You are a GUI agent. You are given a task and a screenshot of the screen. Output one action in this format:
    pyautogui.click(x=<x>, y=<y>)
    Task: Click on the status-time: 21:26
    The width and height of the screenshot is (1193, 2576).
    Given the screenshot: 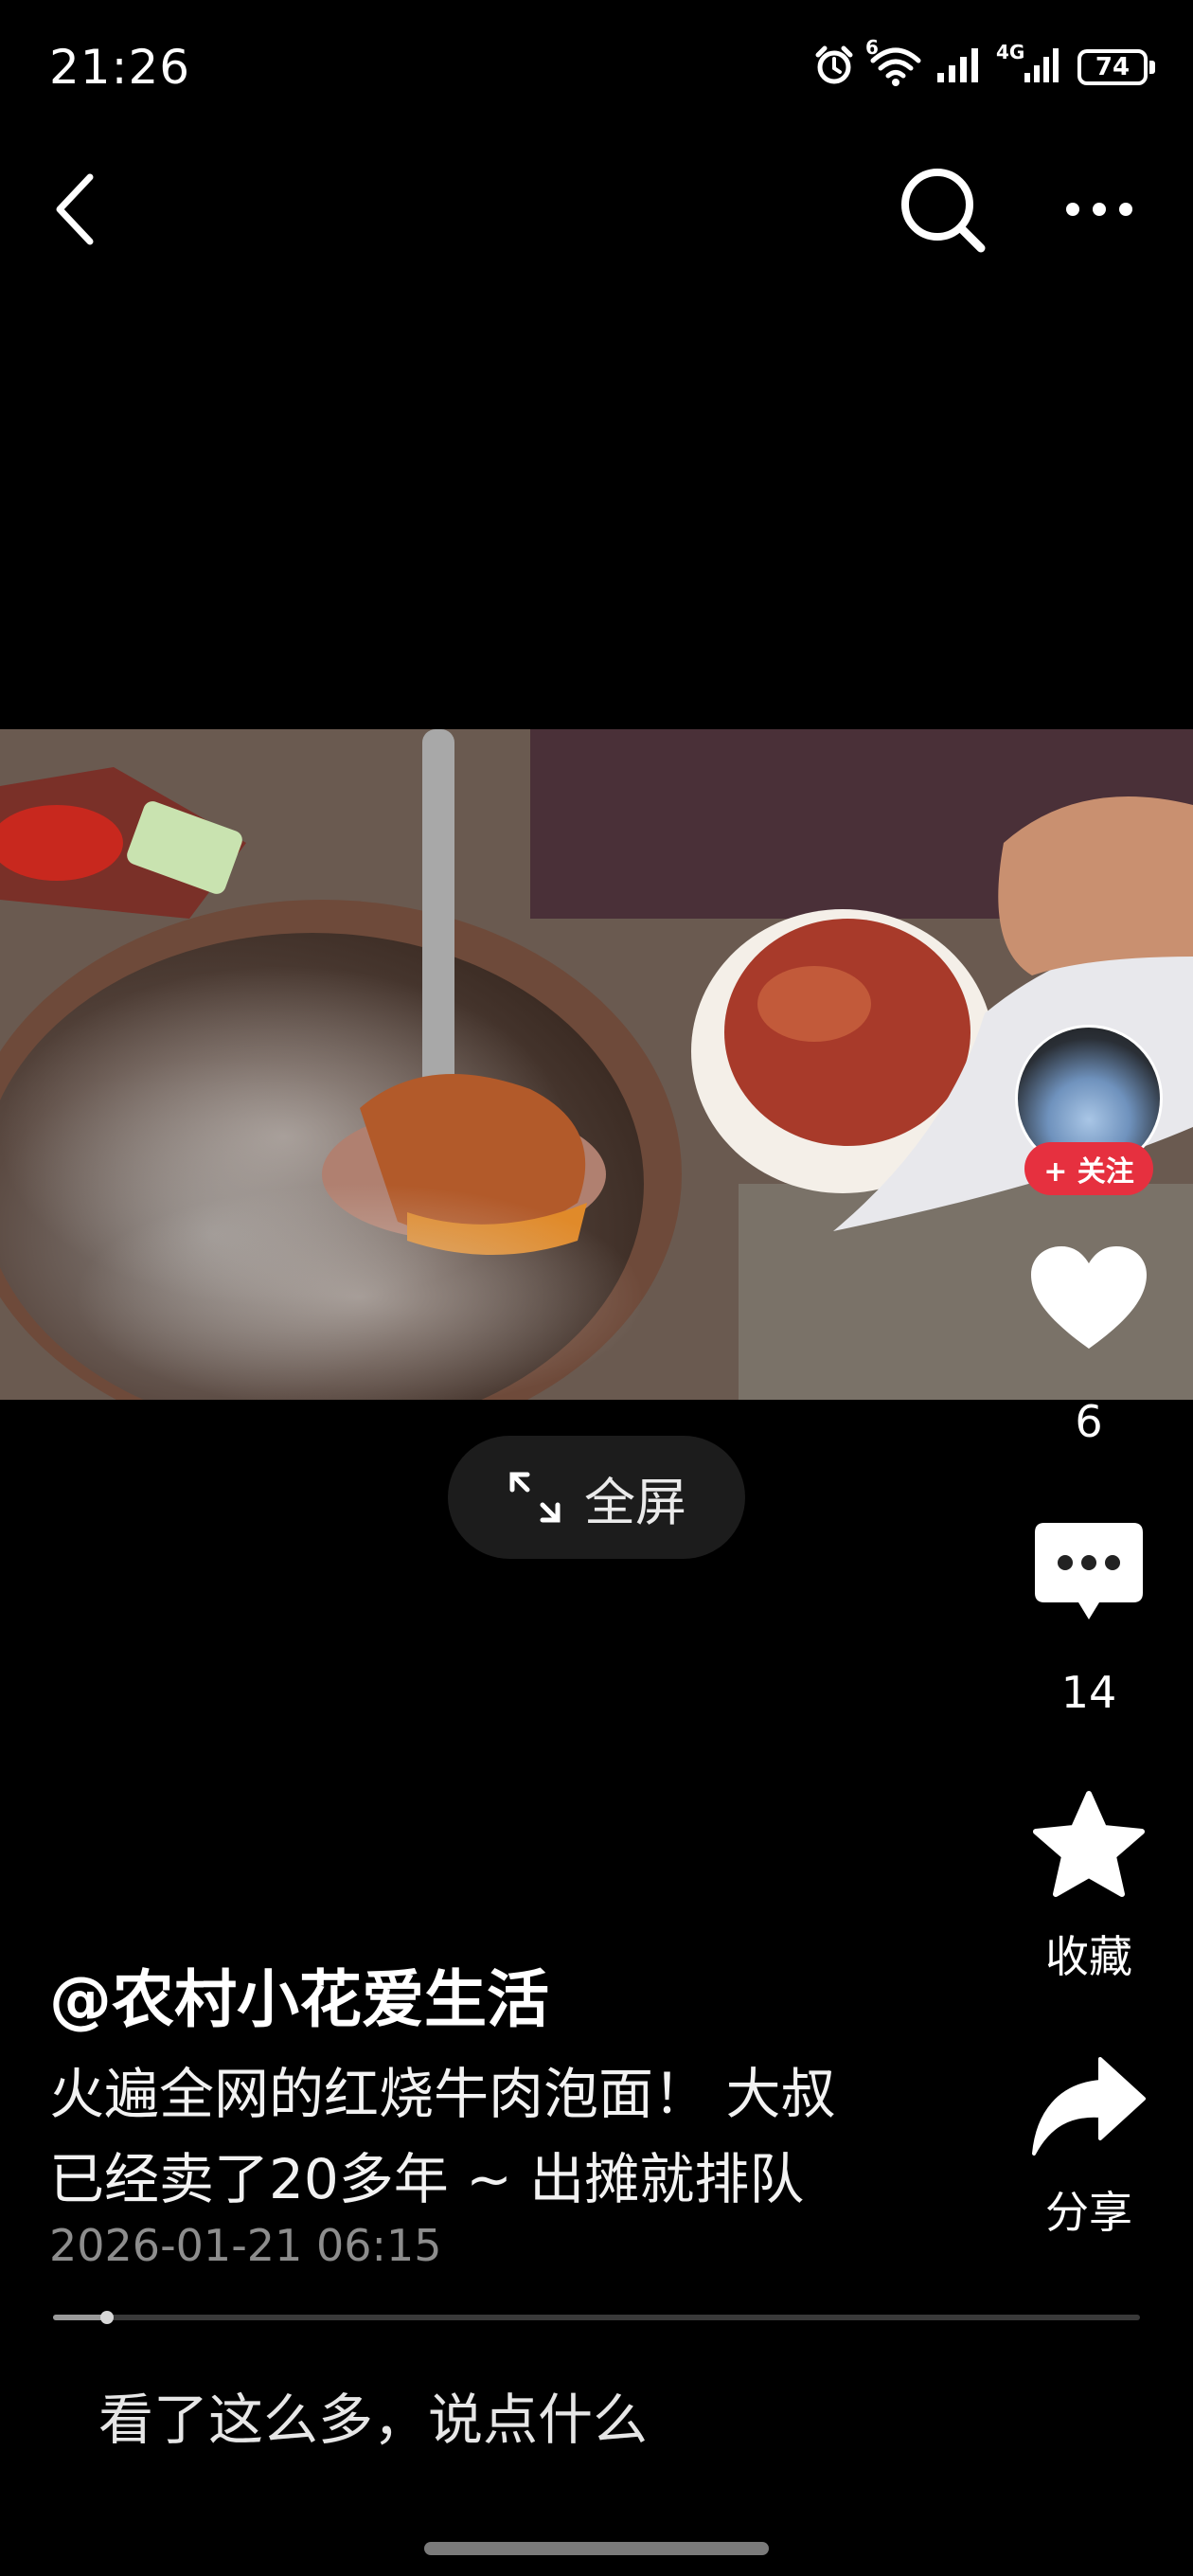 What is the action you would take?
    pyautogui.click(x=120, y=67)
    